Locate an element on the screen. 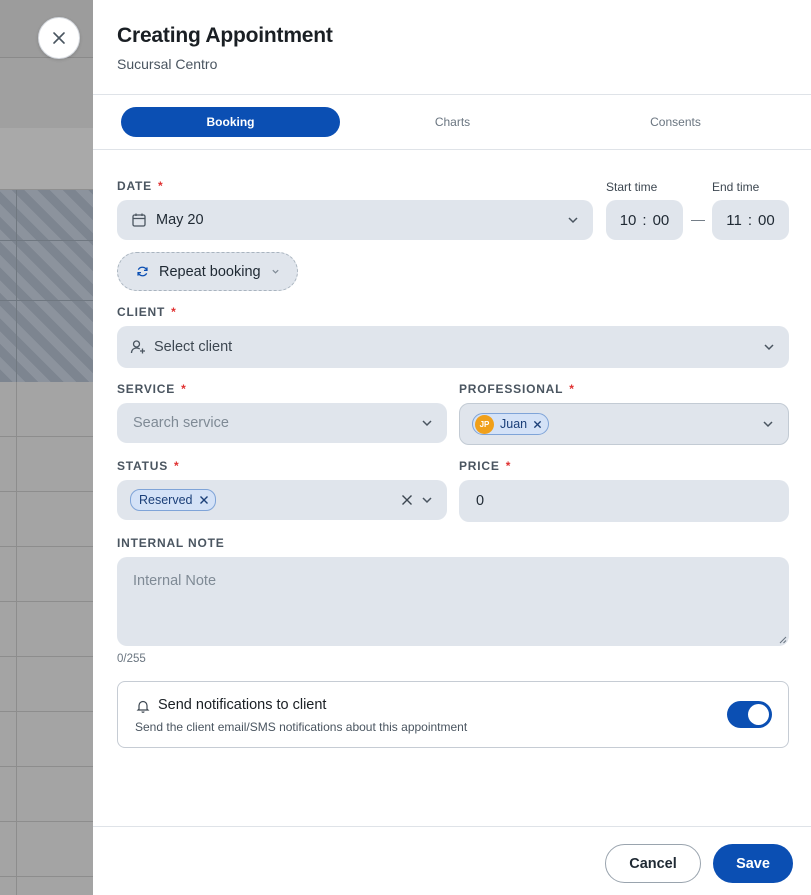 This screenshot has width=811, height=895. page-title: Creating Appointment is located at coordinates (225, 35).